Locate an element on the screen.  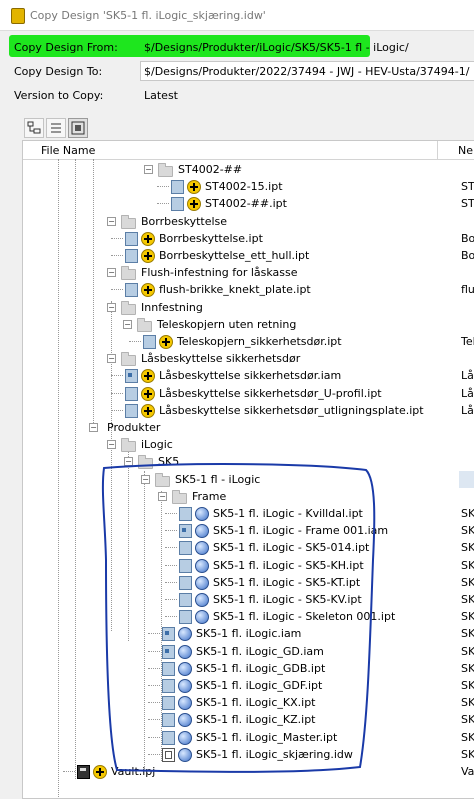
tree-folder-row: − Låsbeskyttelse sikkerhetsdør is located at coordinates (248, 358).